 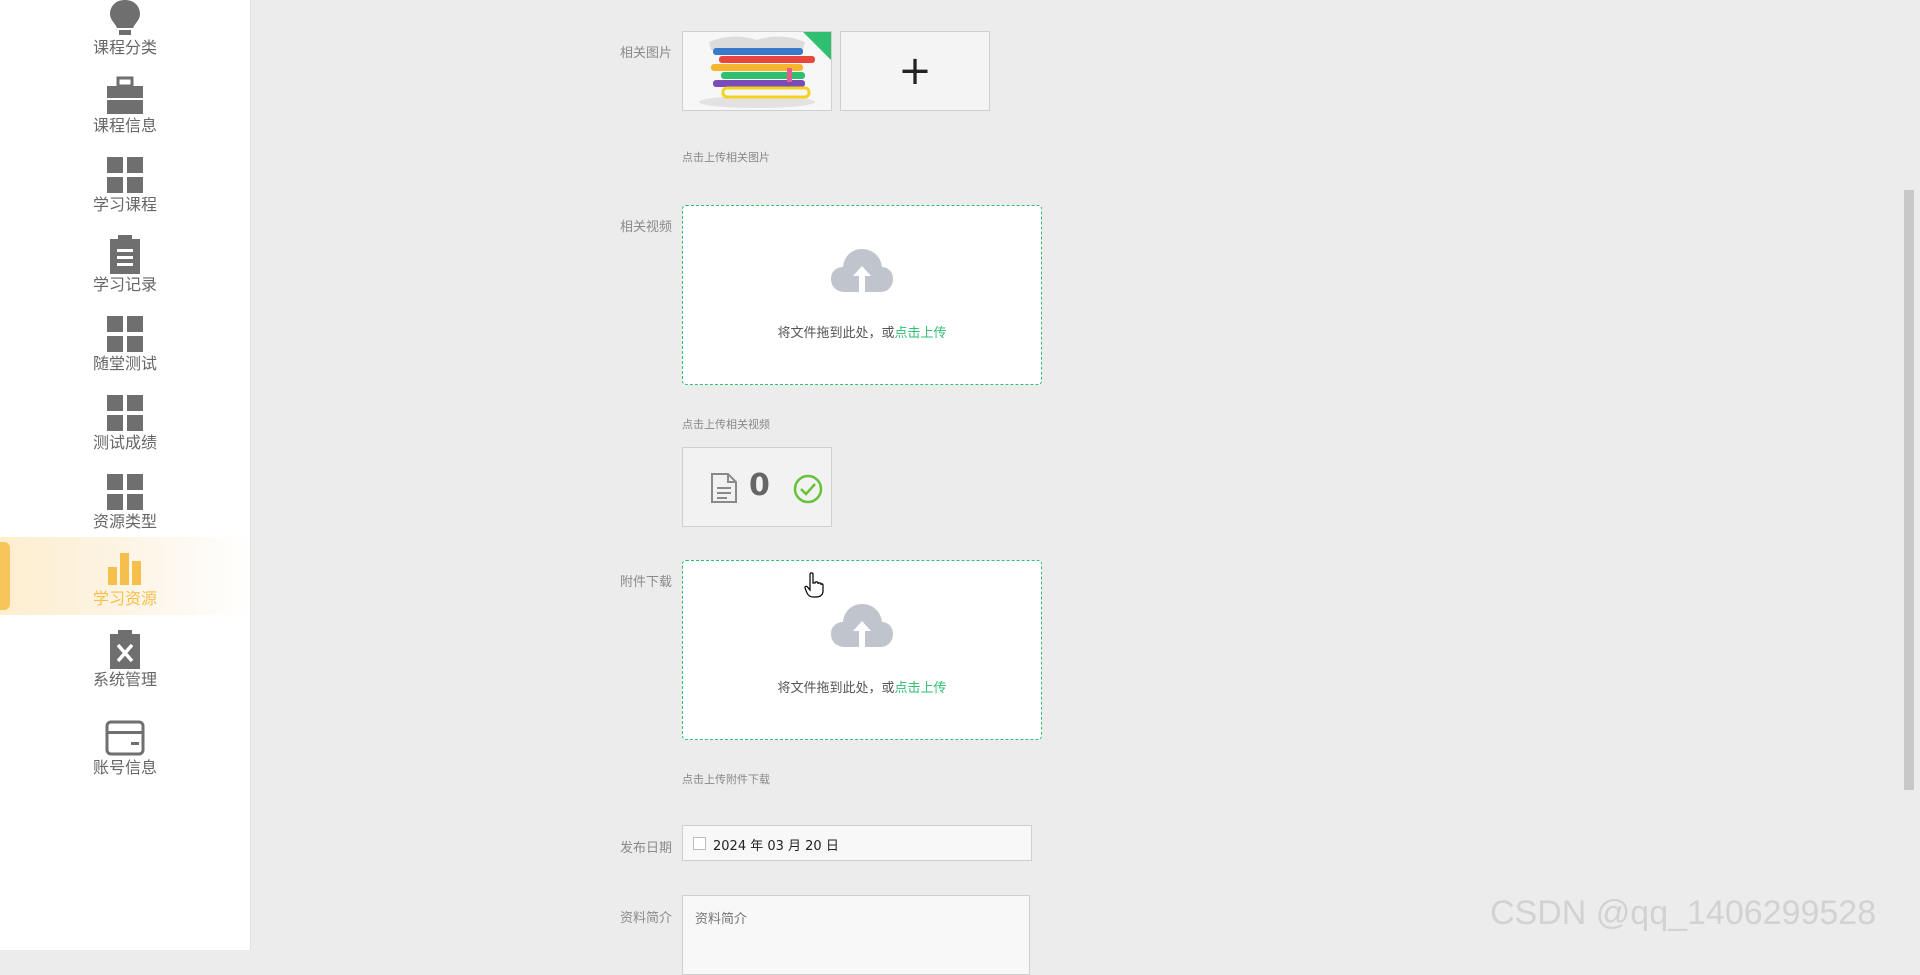 I want to click on scrollbar, so click(x=1909, y=490).